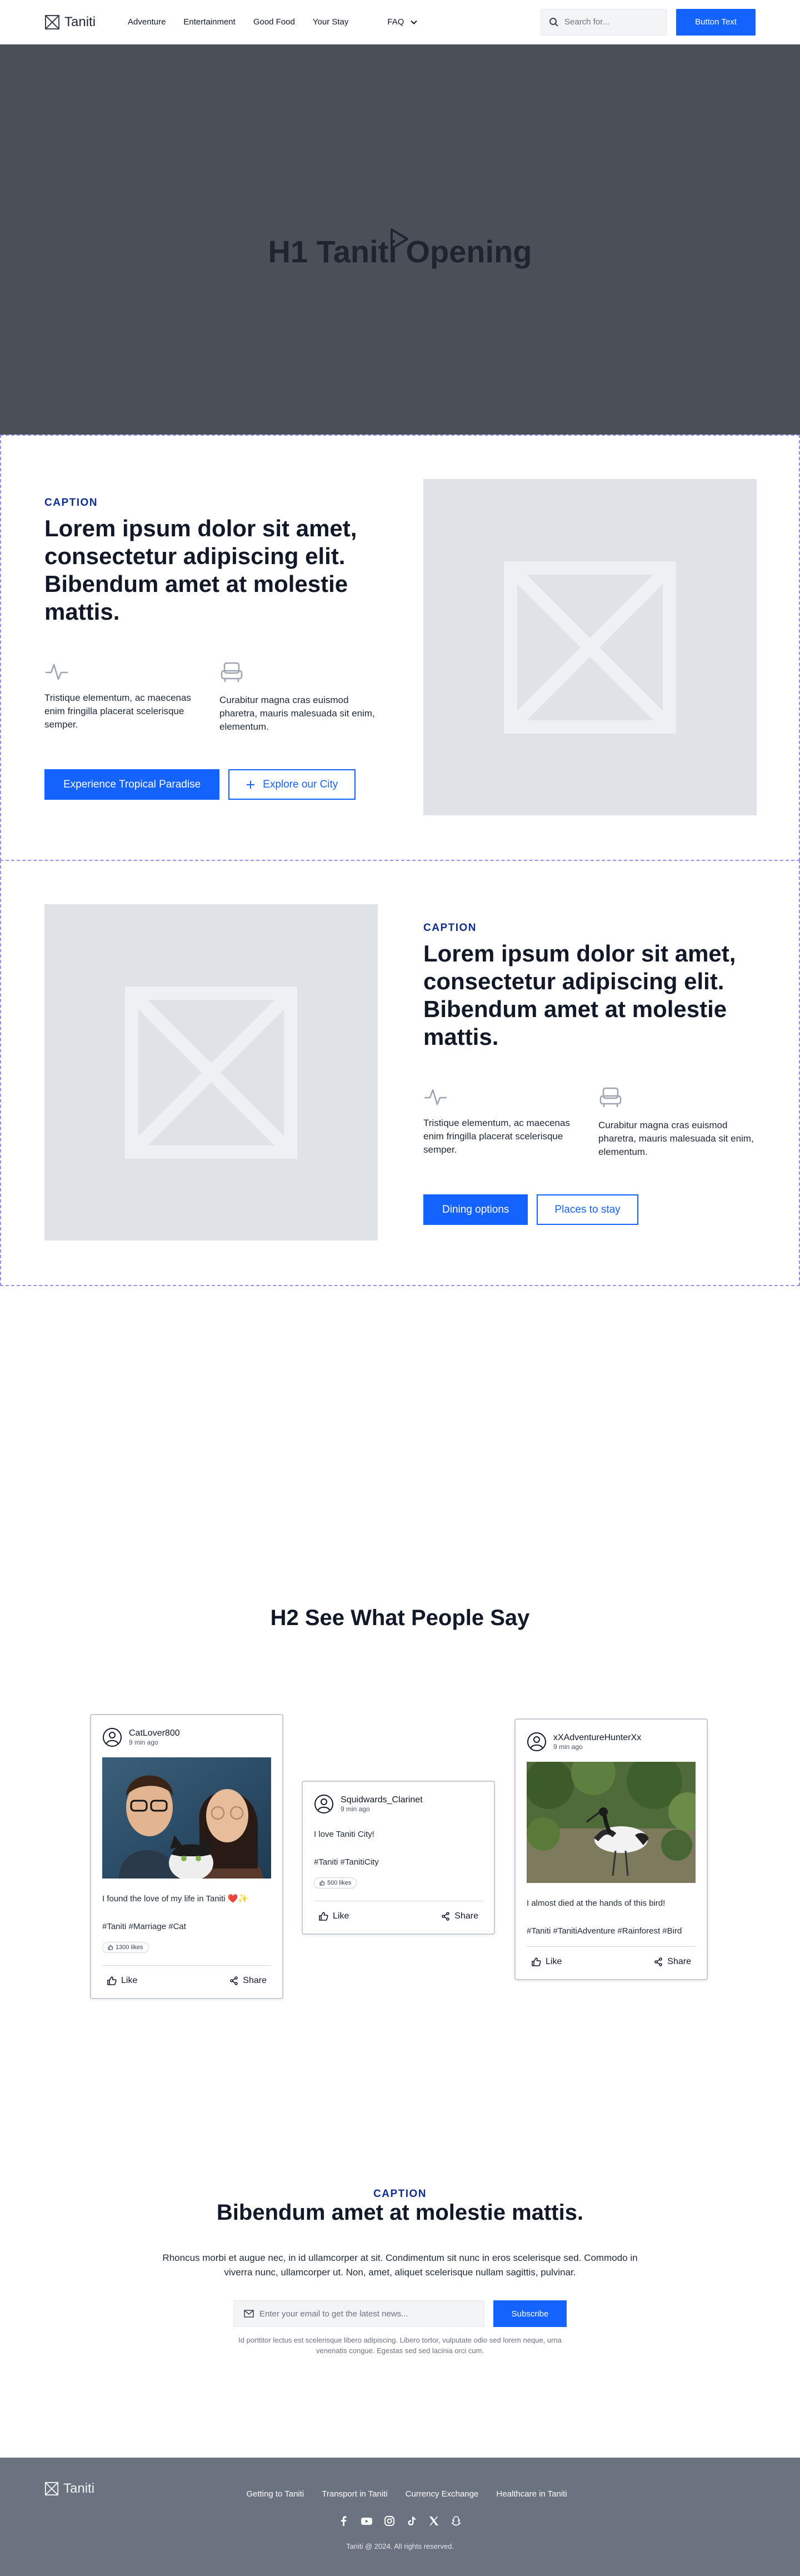  What do you see at coordinates (129, 1947) in the screenshot?
I see `card-likes-count: 1300 likes` at bounding box center [129, 1947].